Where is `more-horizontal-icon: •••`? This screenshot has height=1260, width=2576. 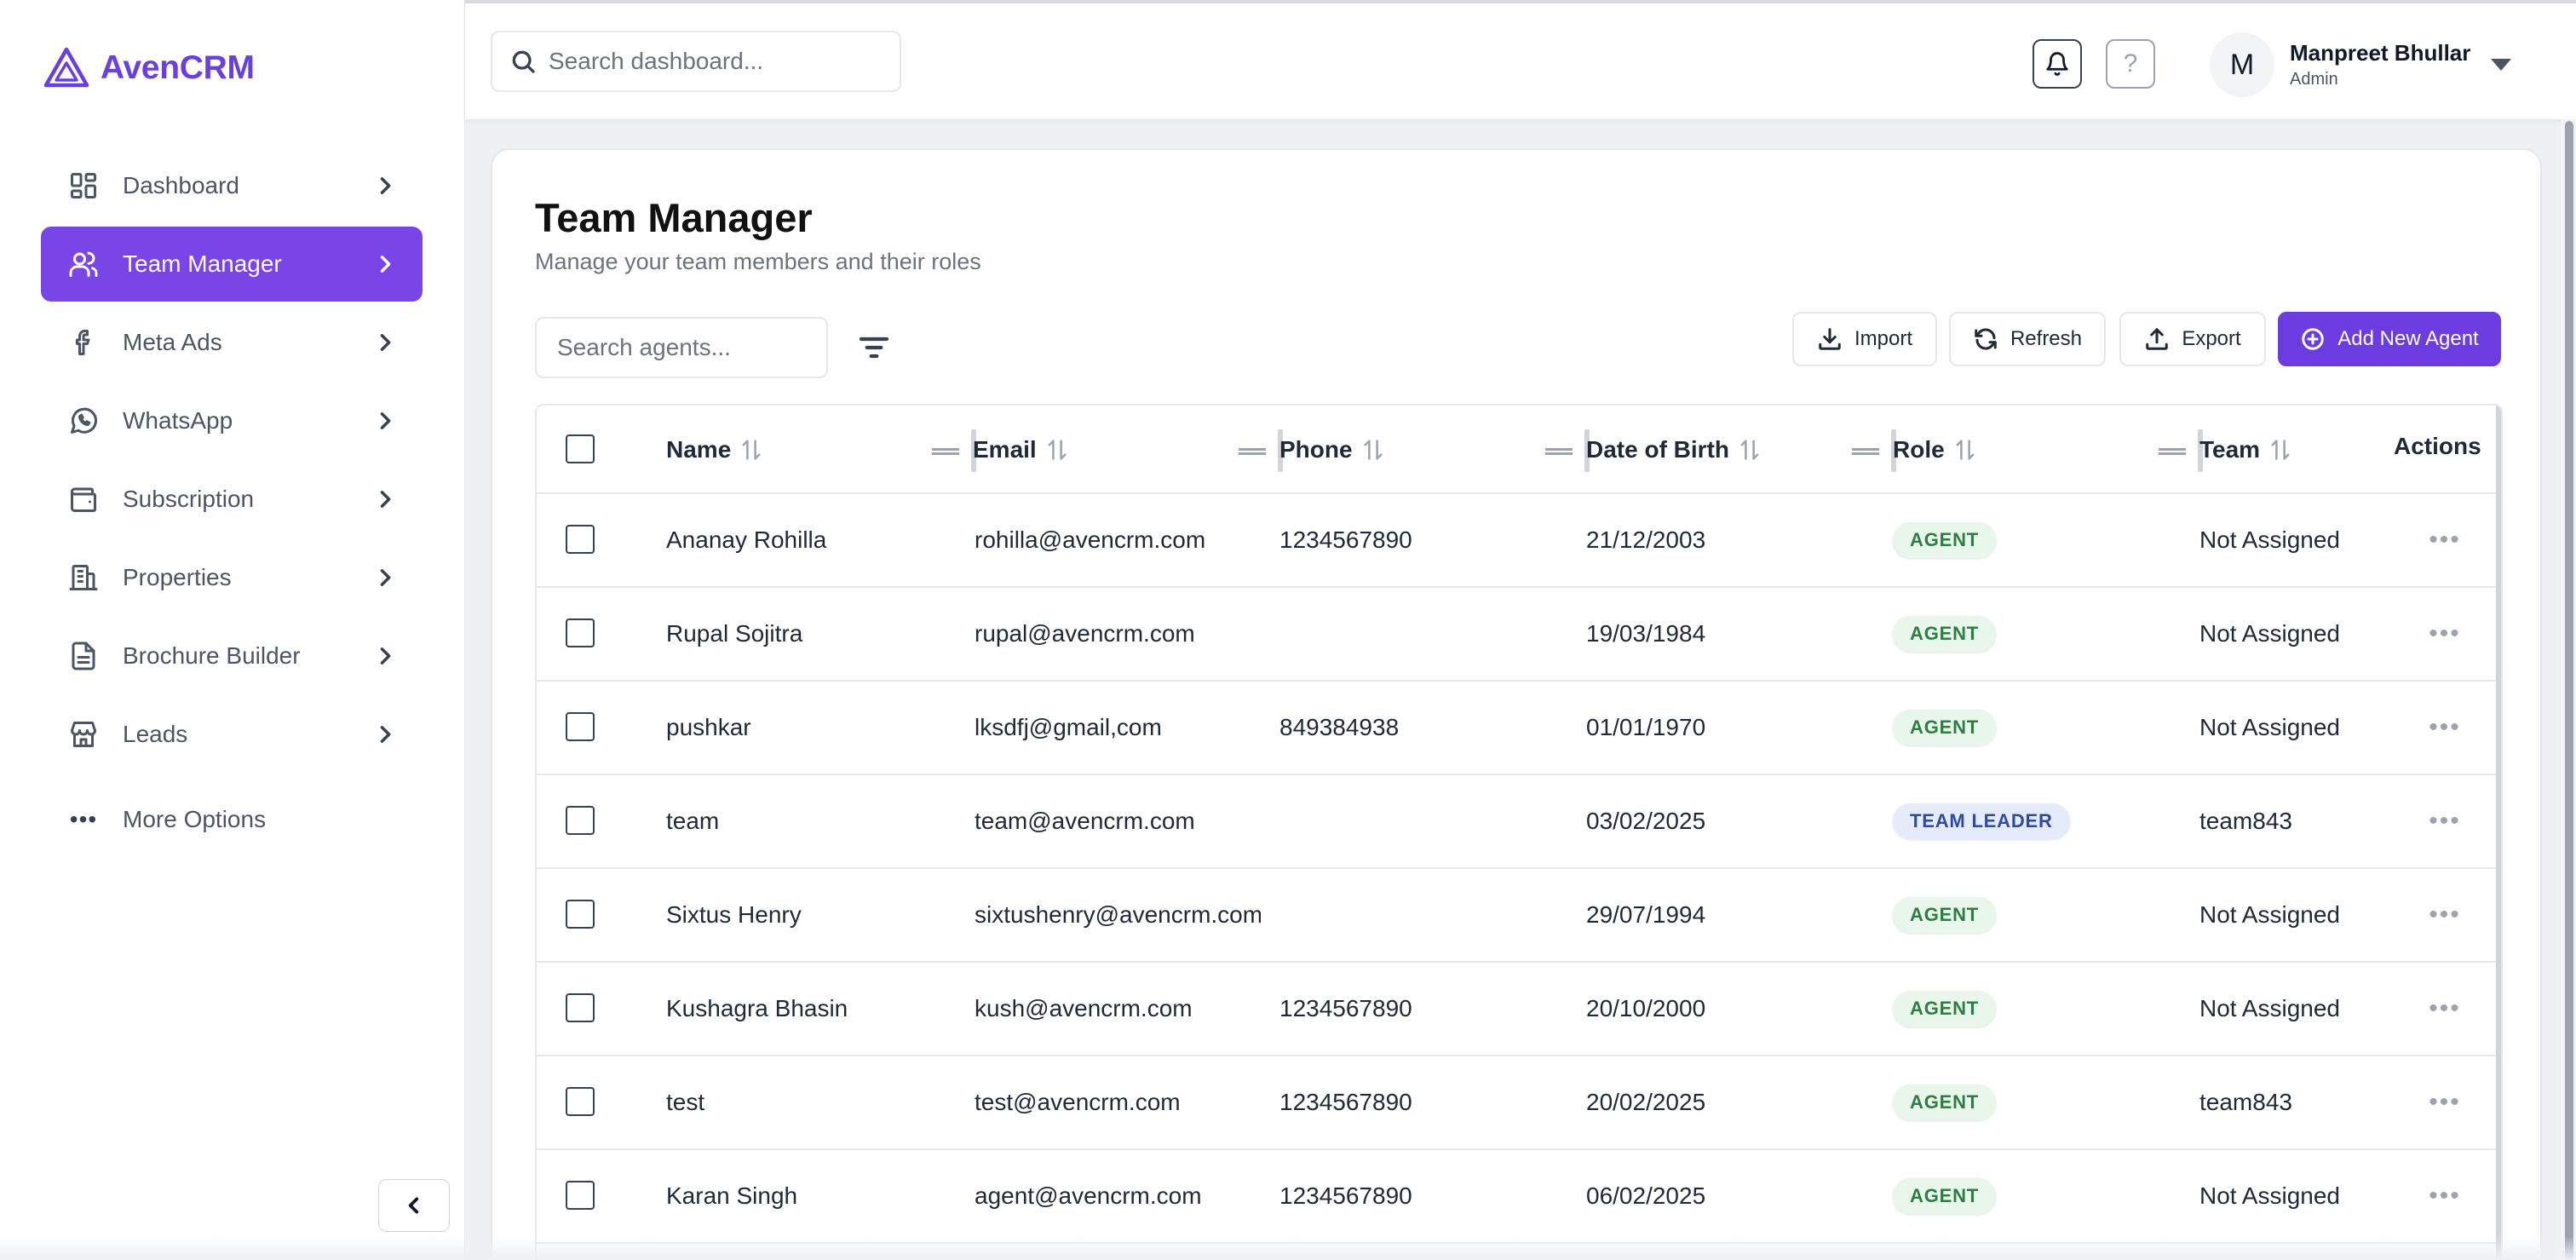
more-horizontal-icon: ••• is located at coordinates (2445, 821).